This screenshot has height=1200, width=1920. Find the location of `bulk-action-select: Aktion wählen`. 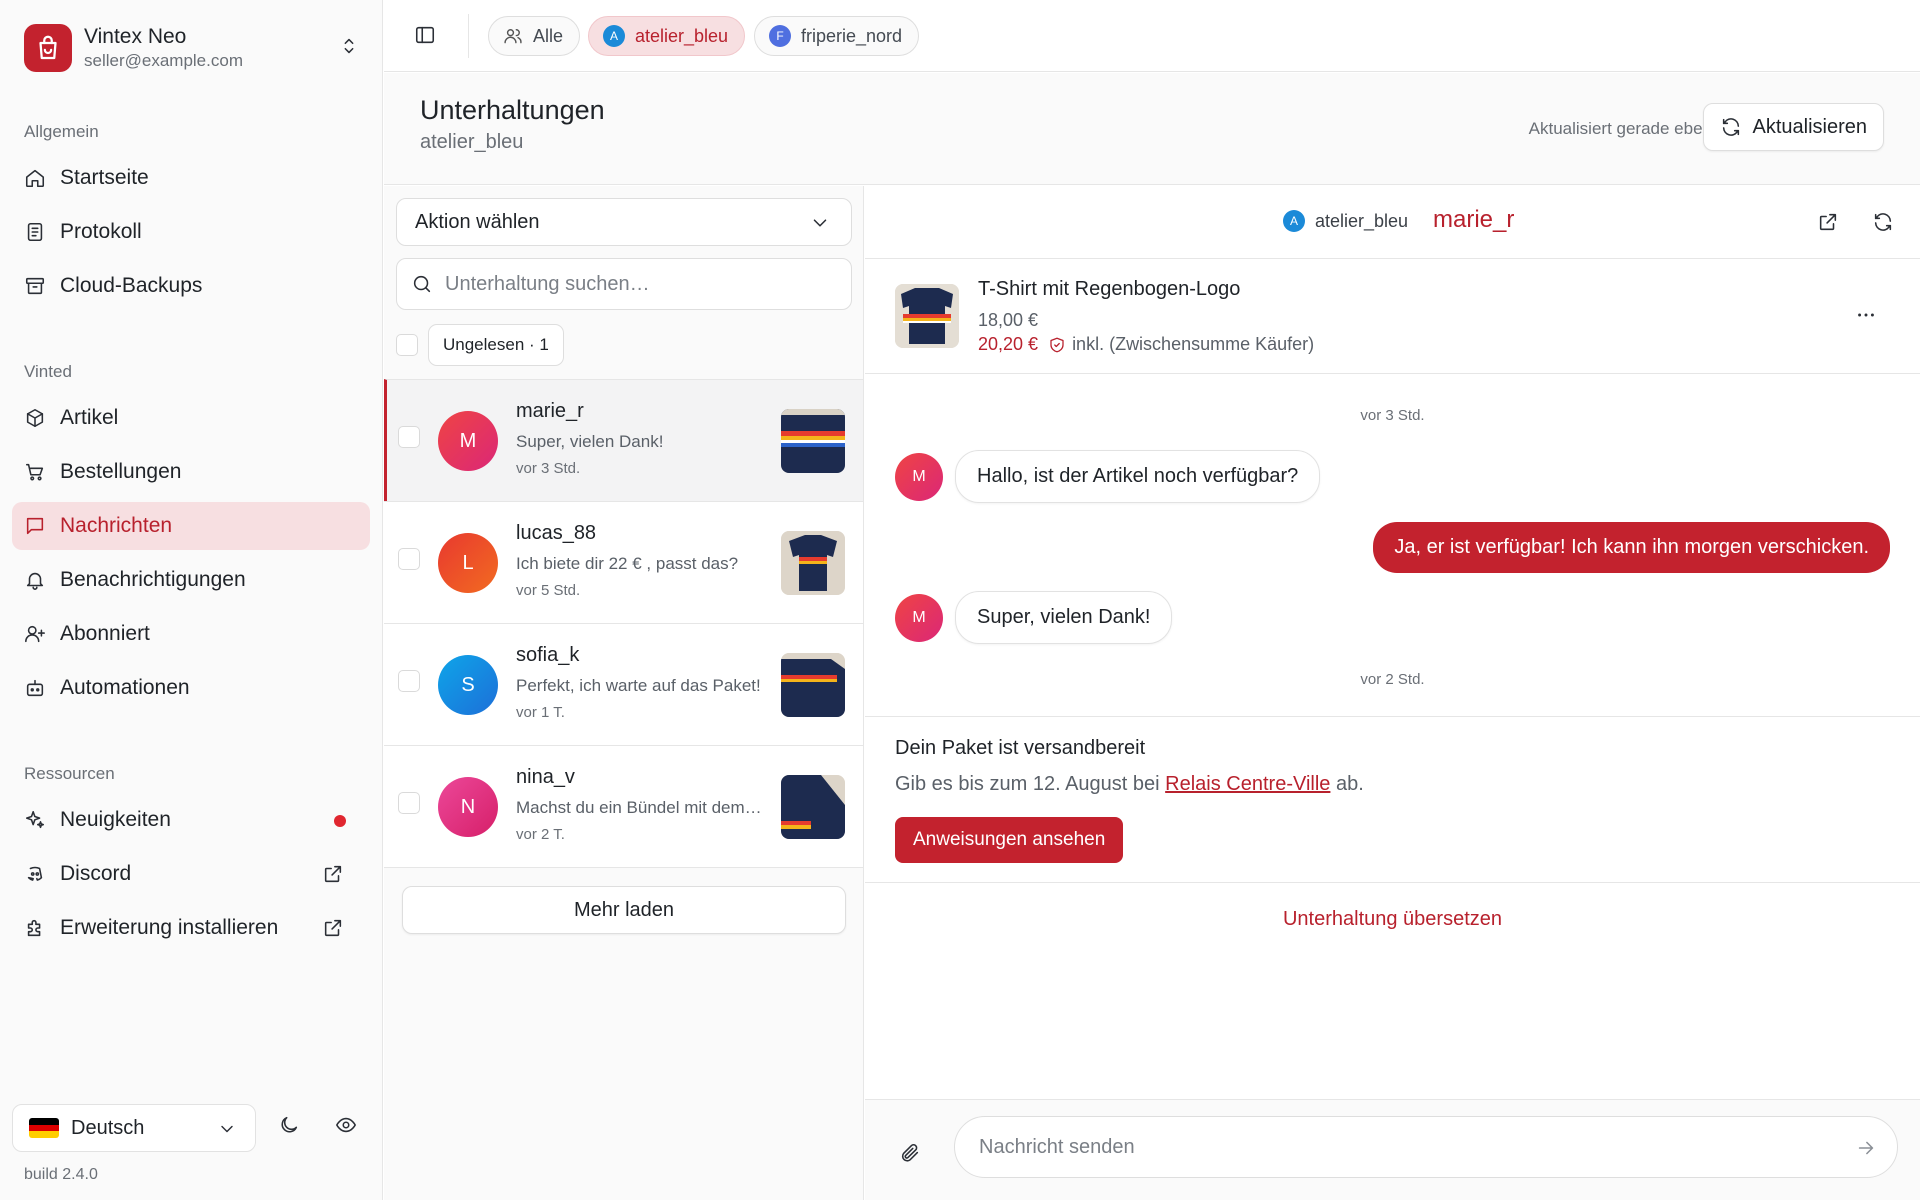

bulk-action-select: Aktion wählen is located at coordinates (624, 222).